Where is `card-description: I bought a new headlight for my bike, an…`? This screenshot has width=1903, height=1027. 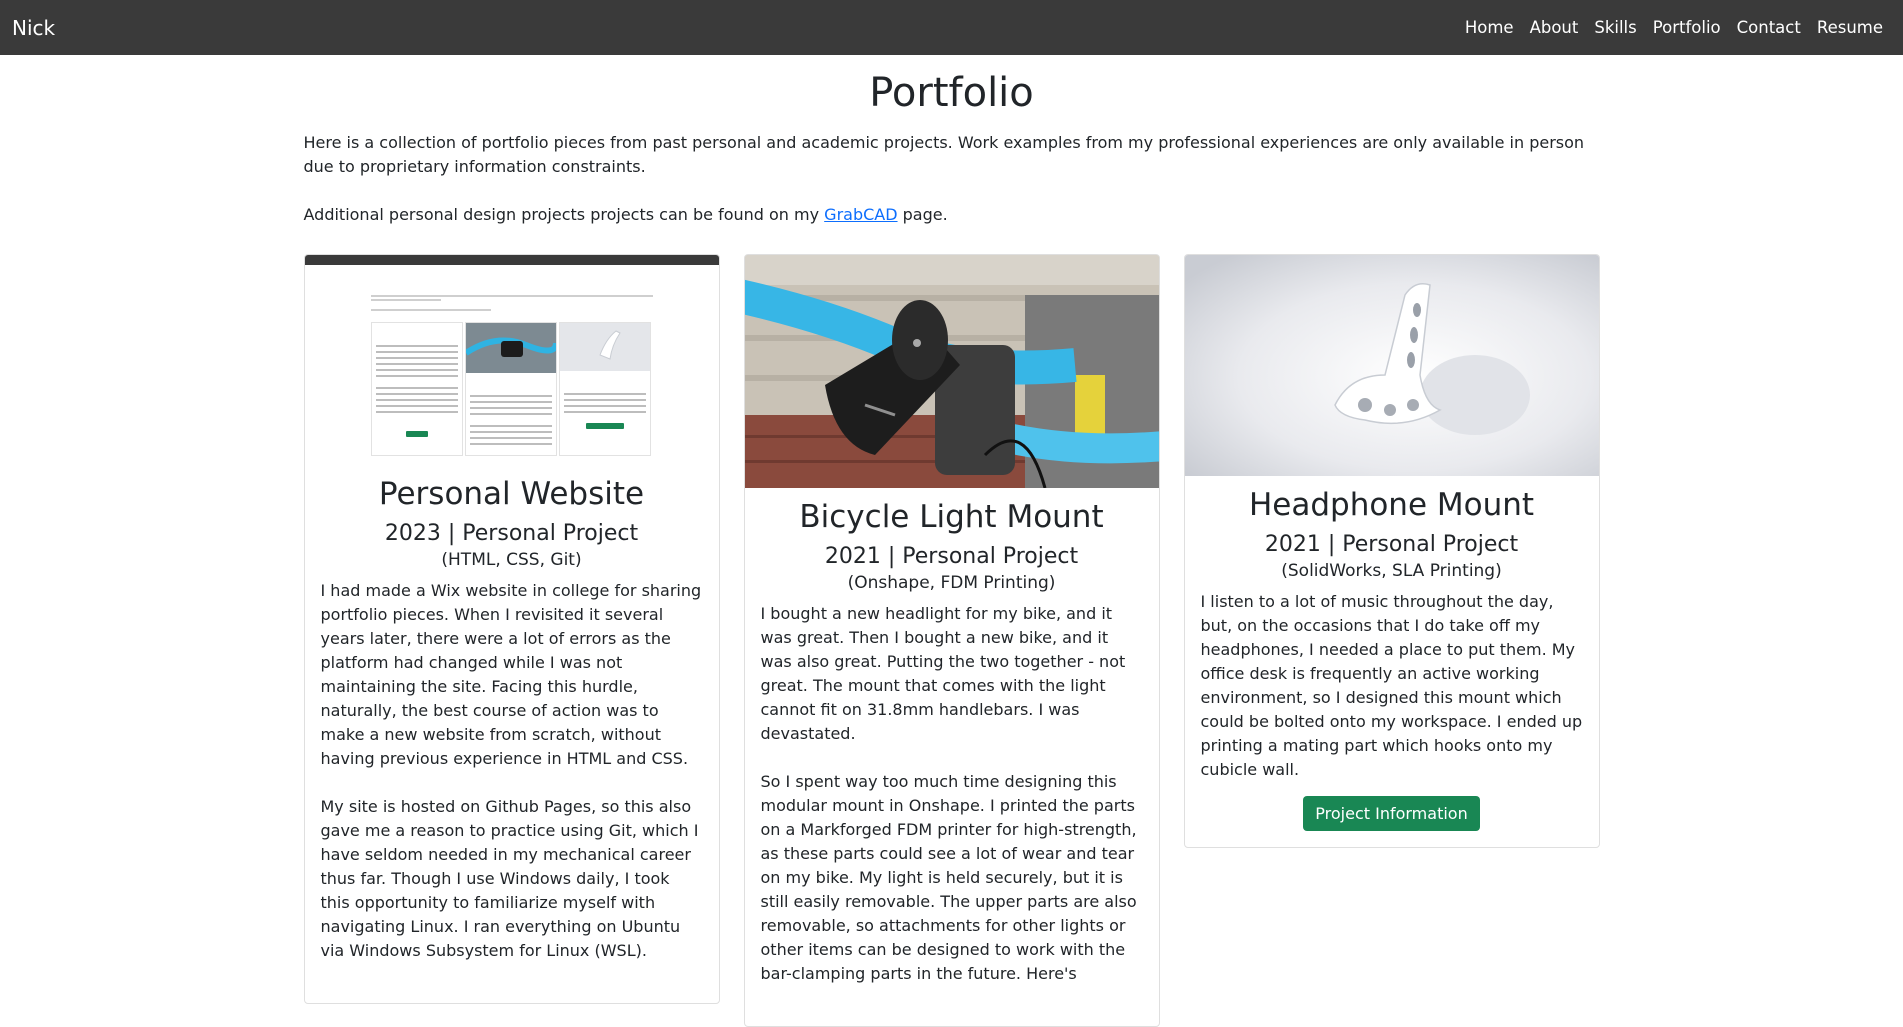 card-description: I bought a new headlight for my bike, an… is located at coordinates (952, 794).